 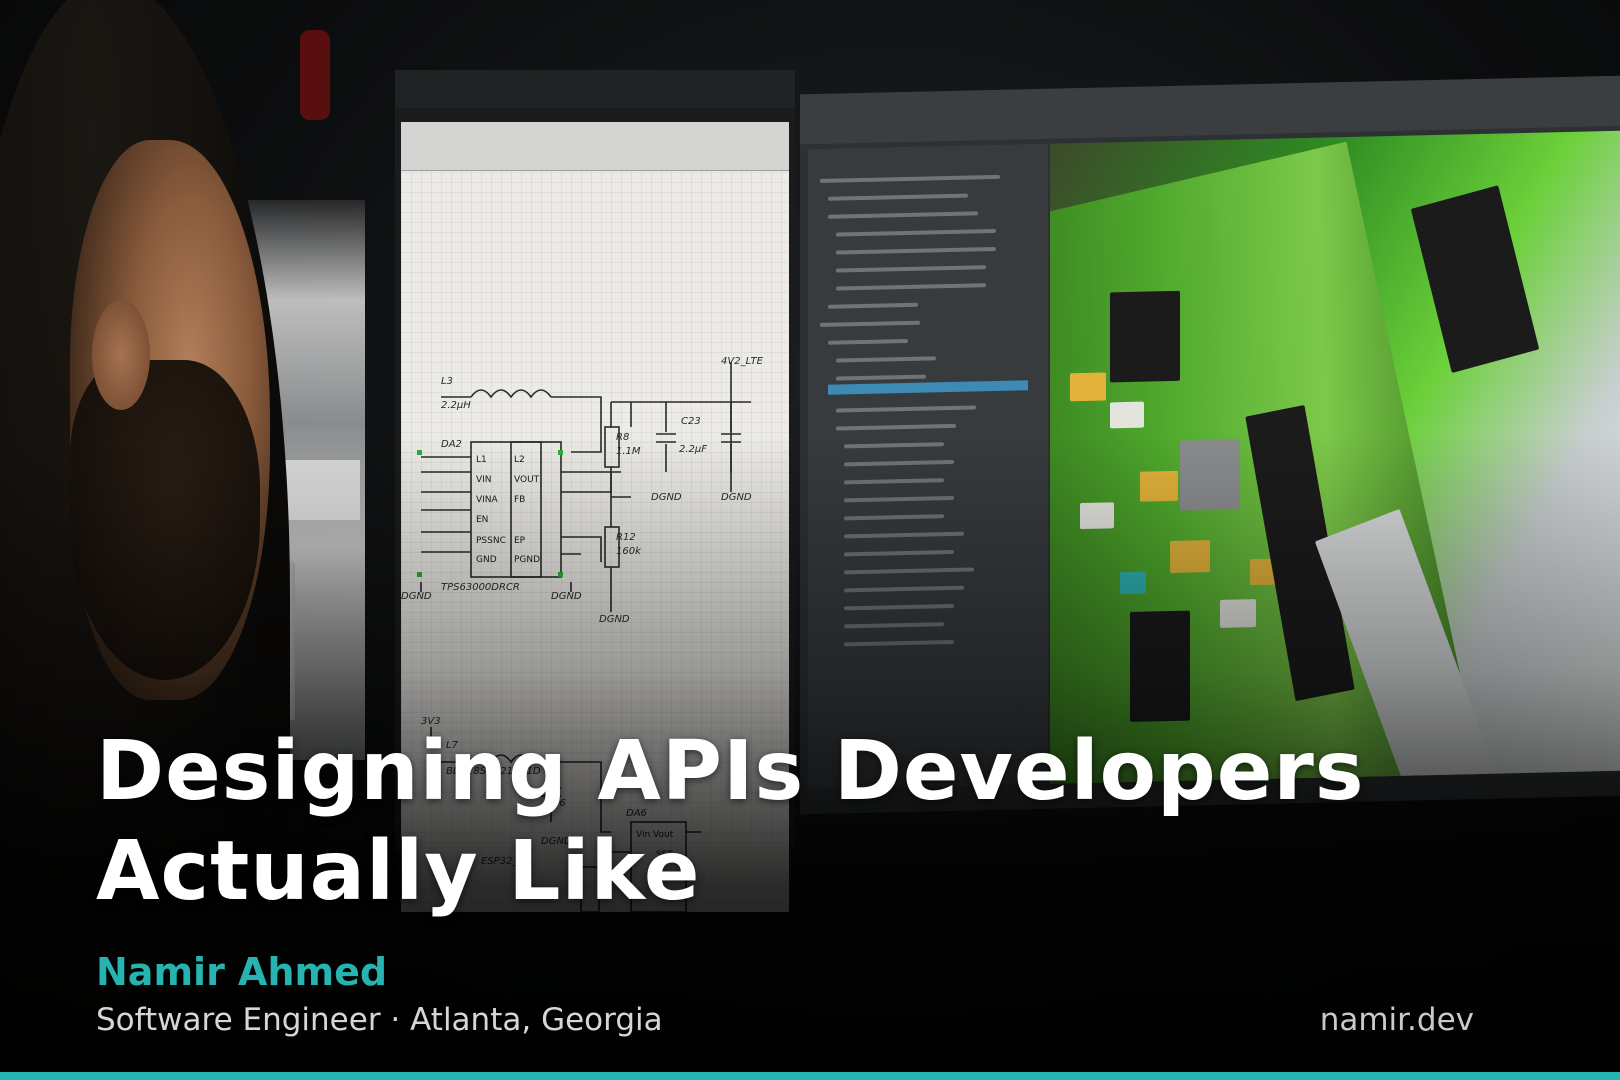 I want to click on author-name: Namir Ahmed, so click(x=242, y=972).